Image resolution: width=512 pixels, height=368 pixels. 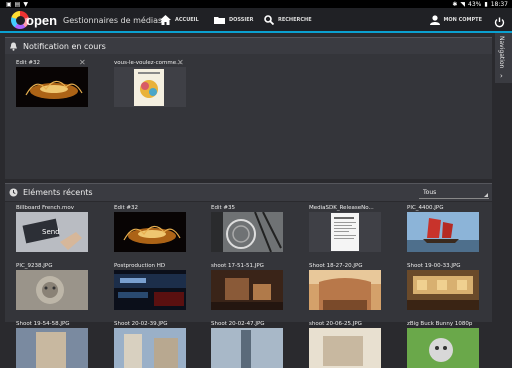 I want to click on search-icon, so click(x=269, y=19).